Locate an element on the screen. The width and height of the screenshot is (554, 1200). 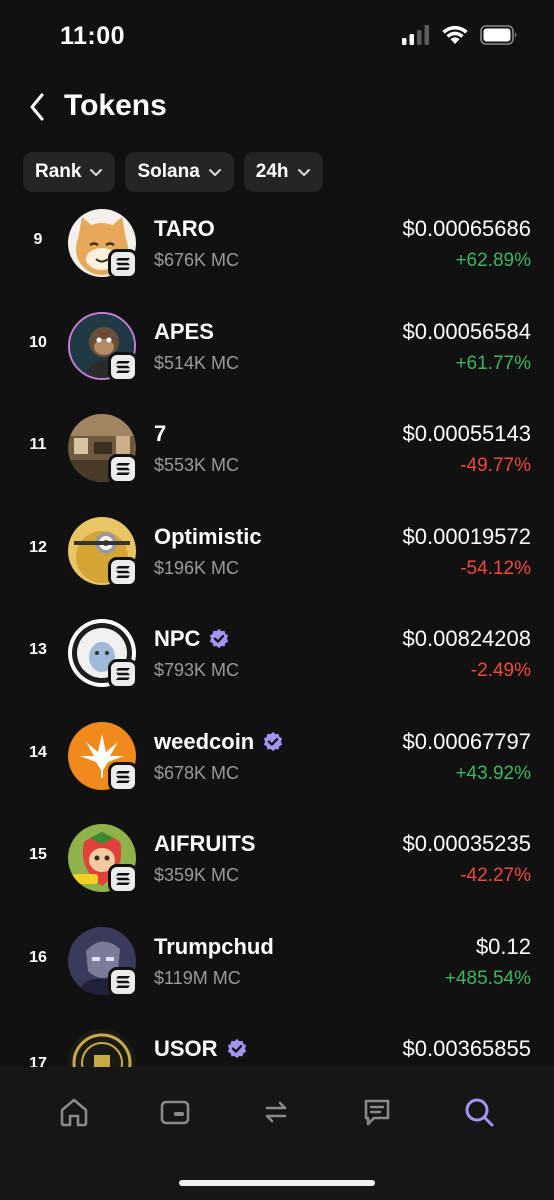
token-price: $0.00035235 is located at coordinates (466, 843).